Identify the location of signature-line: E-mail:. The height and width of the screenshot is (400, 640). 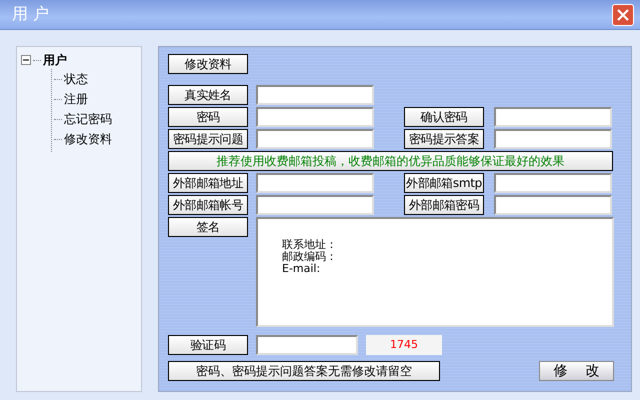
(301, 269).